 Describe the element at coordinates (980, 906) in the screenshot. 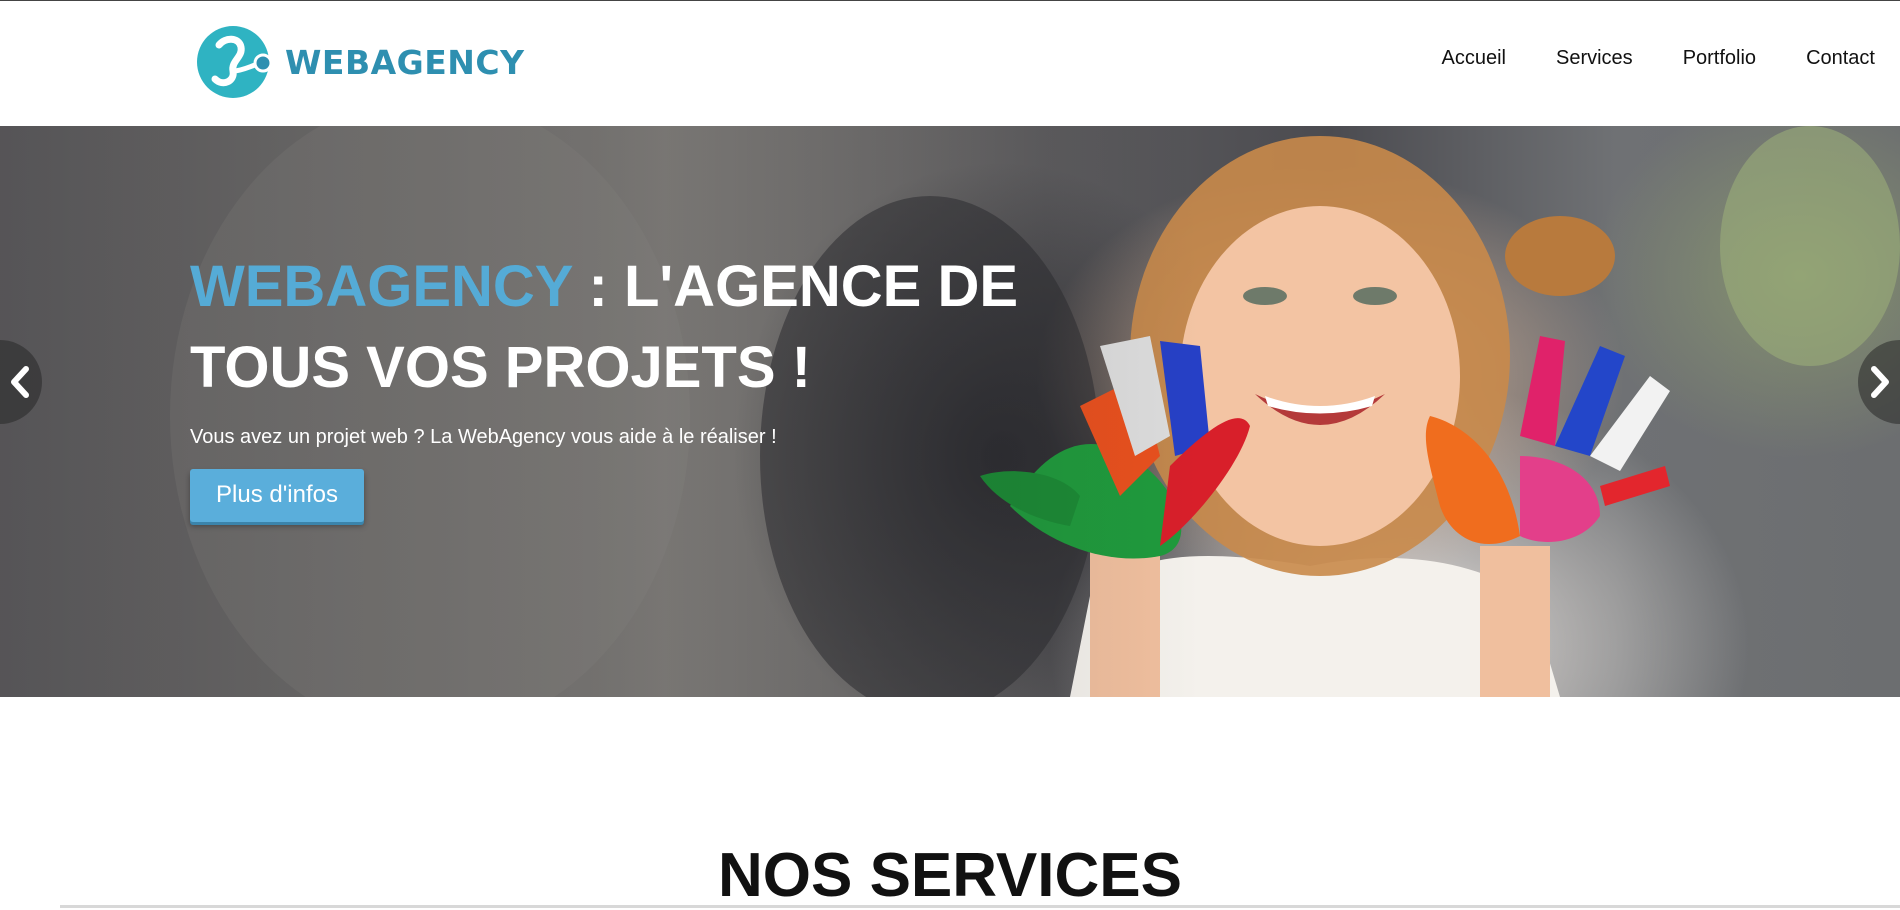

I see `divider` at that location.